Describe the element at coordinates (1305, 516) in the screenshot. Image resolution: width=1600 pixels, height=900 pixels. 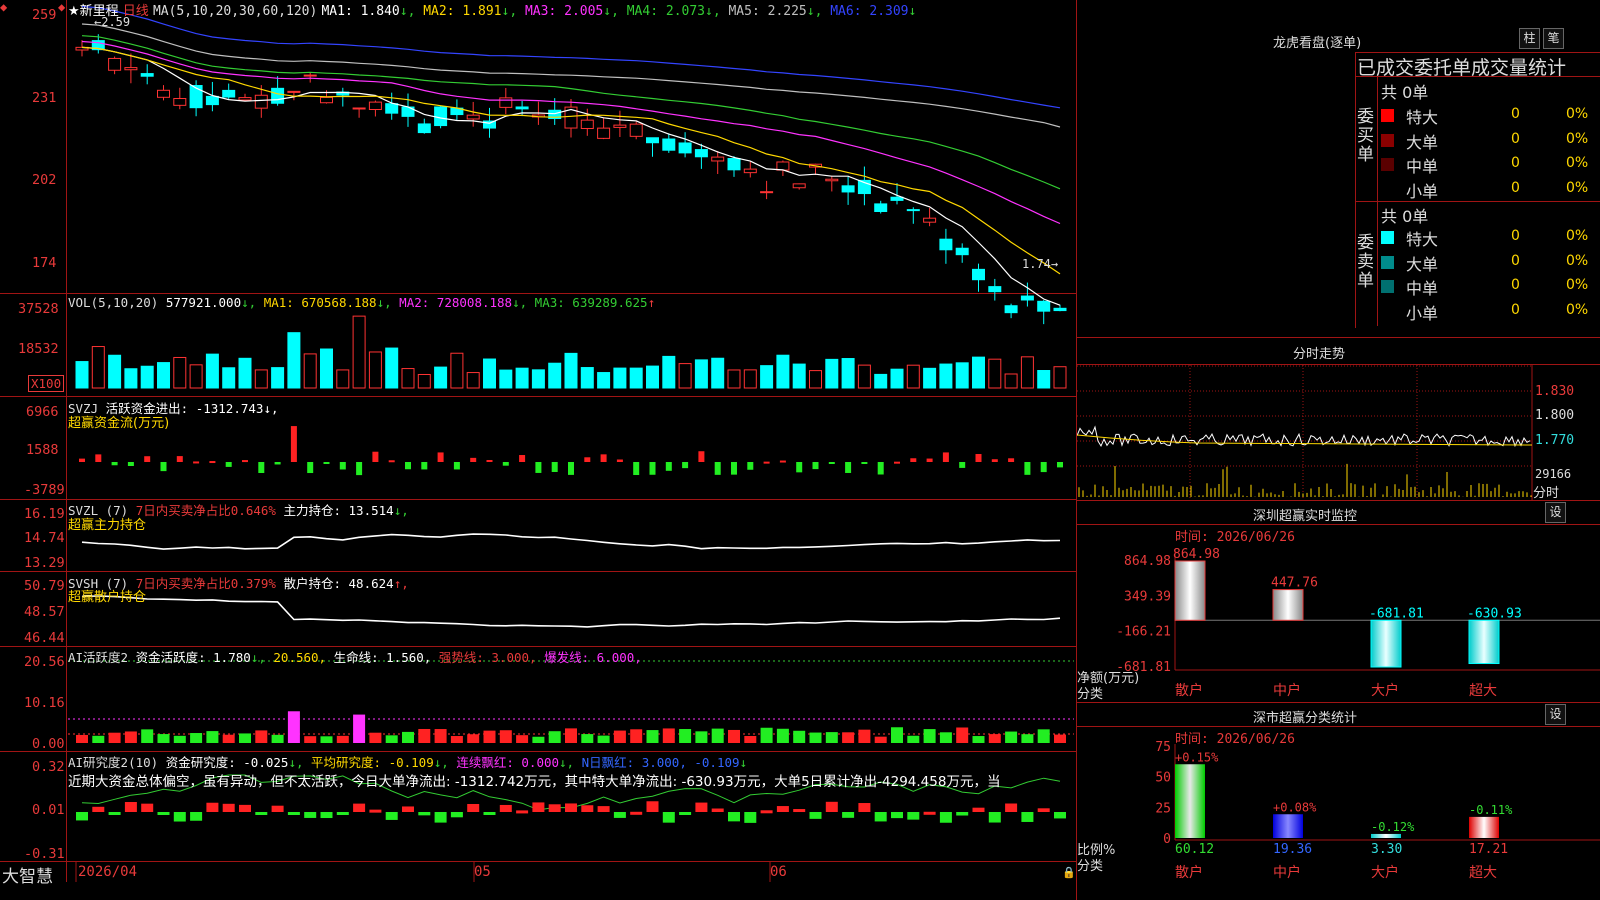
I see `sz-monitor-title: 深圳超赢实时监控` at that location.